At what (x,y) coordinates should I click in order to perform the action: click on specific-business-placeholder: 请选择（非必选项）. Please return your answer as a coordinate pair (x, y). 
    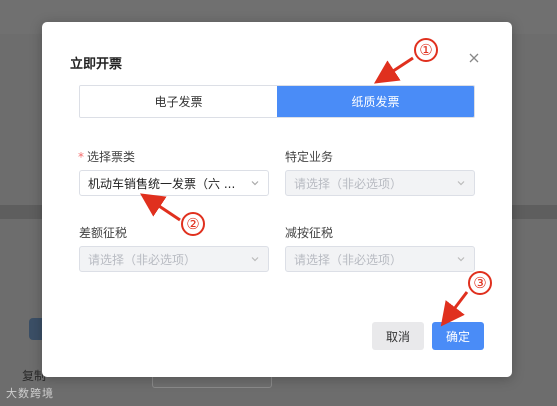
    Looking at the image, I should click on (348, 183).